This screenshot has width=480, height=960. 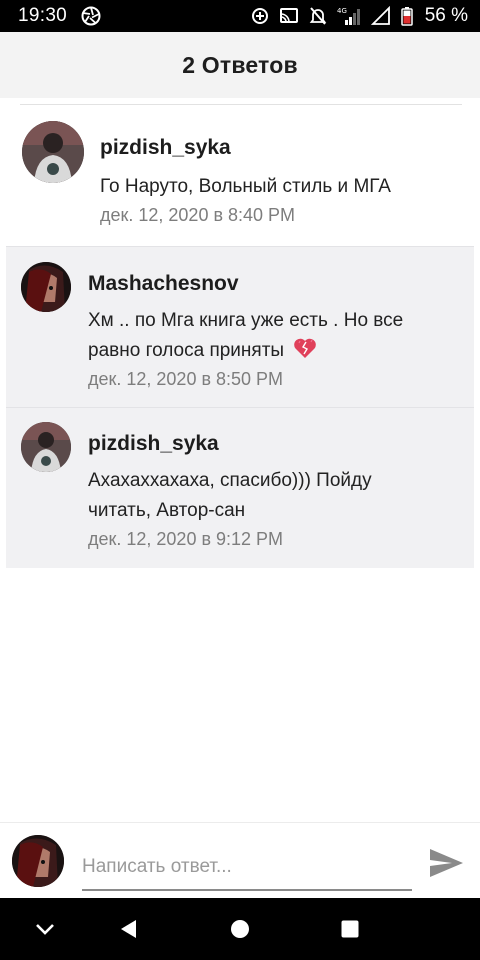 I want to click on cast-icon, so click(x=289, y=16).